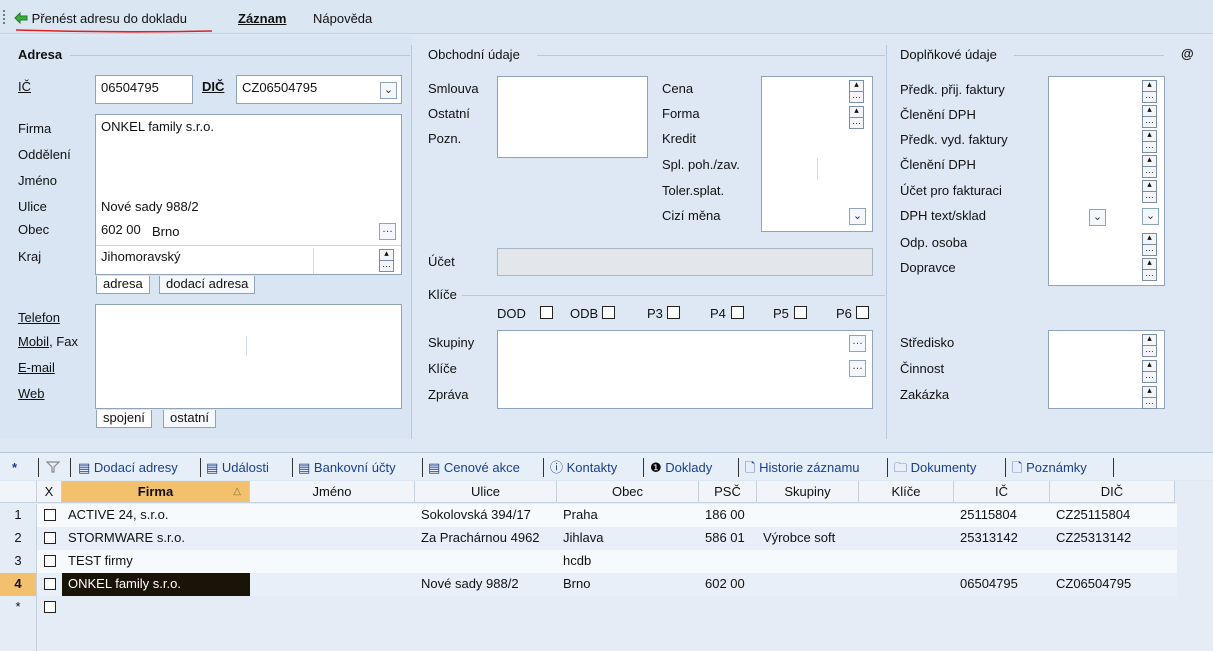  Describe the element at coordinates (448, 394) in the screenshot. I see `zprava-label: Zpráva` at that location.